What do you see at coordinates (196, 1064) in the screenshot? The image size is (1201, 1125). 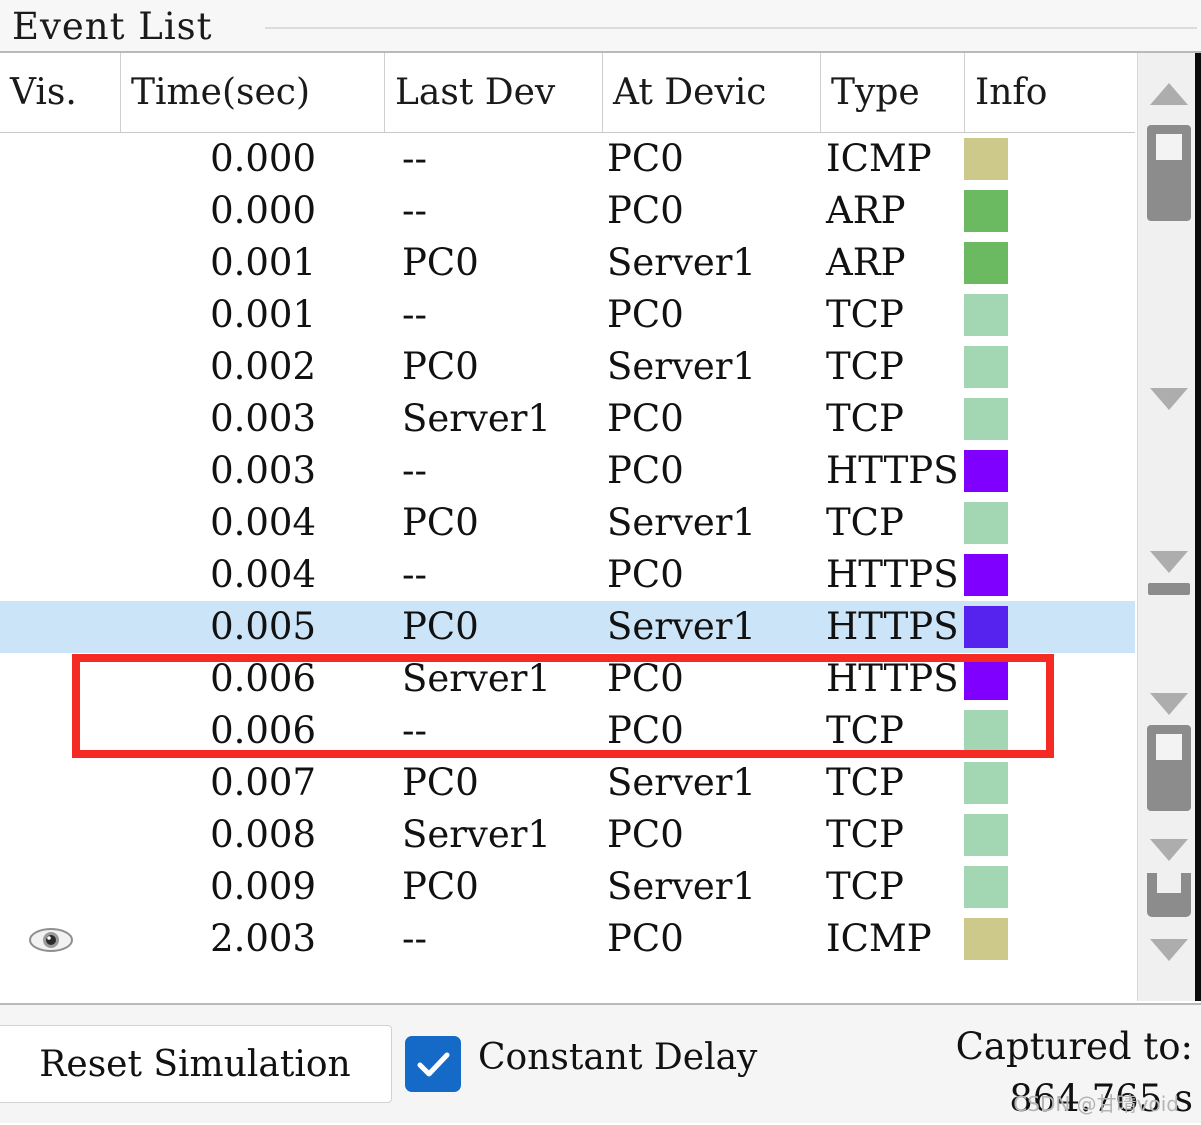 I see `reset-simulation-button: Reset Simulation` at bounding box center [196, 1064].